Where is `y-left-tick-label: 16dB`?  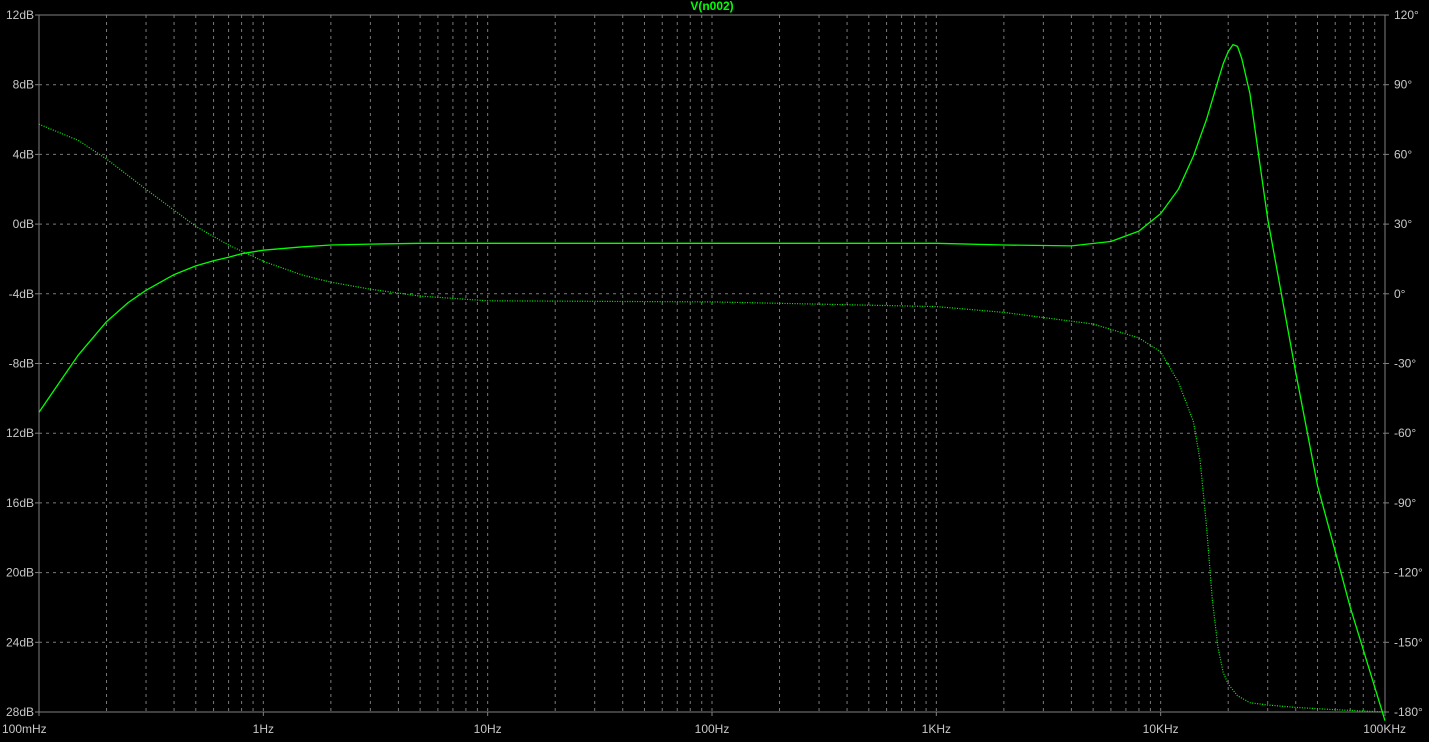
y-left-tick-label: 16dB is located at coordinates (20, 503).